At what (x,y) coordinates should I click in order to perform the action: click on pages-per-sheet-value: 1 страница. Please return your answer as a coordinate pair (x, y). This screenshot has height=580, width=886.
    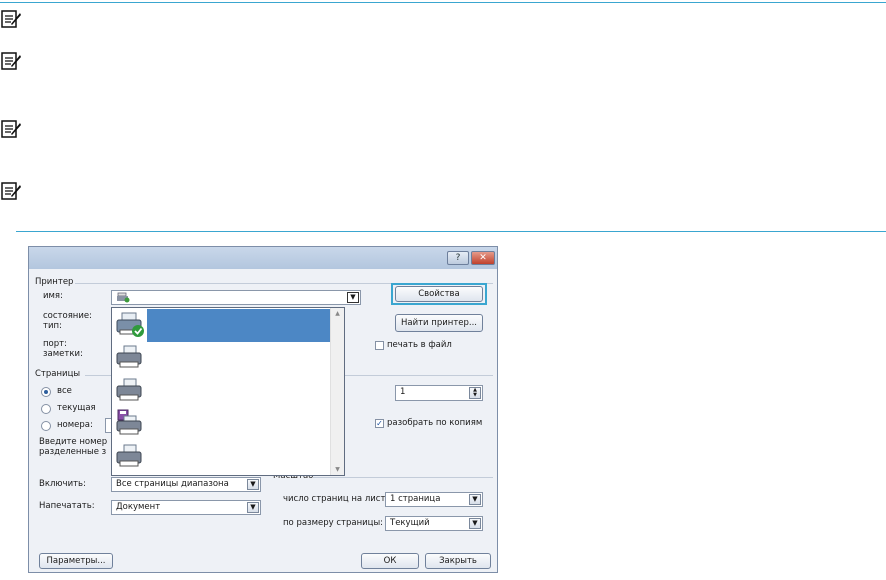
    Looking at the image, I should click on (415, 499).